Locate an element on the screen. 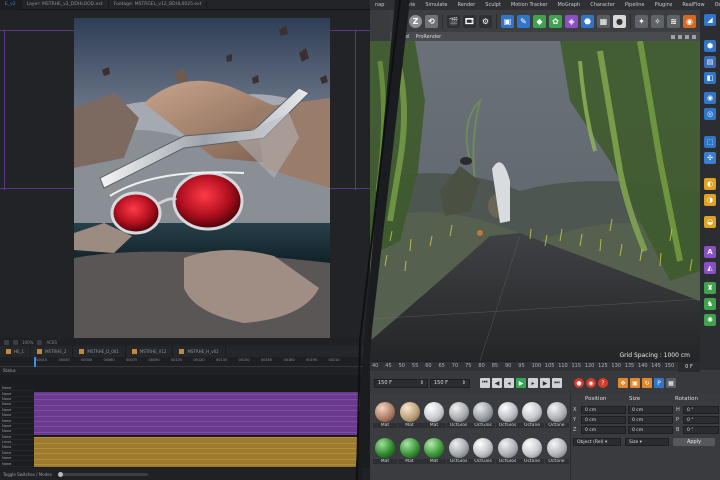 The width and height of the screenshot is (720, 480). prev-frame-icon: ◂ is located at coordinates (509, 383).